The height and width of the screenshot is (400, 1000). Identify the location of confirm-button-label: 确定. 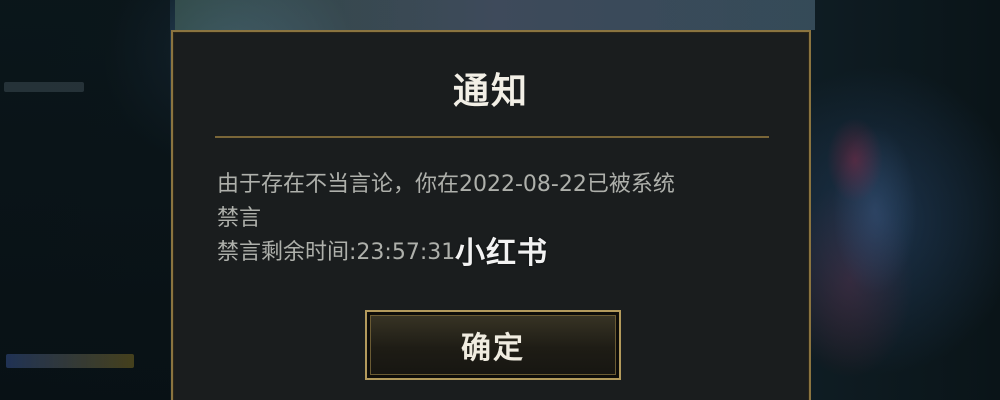
(493, 348).